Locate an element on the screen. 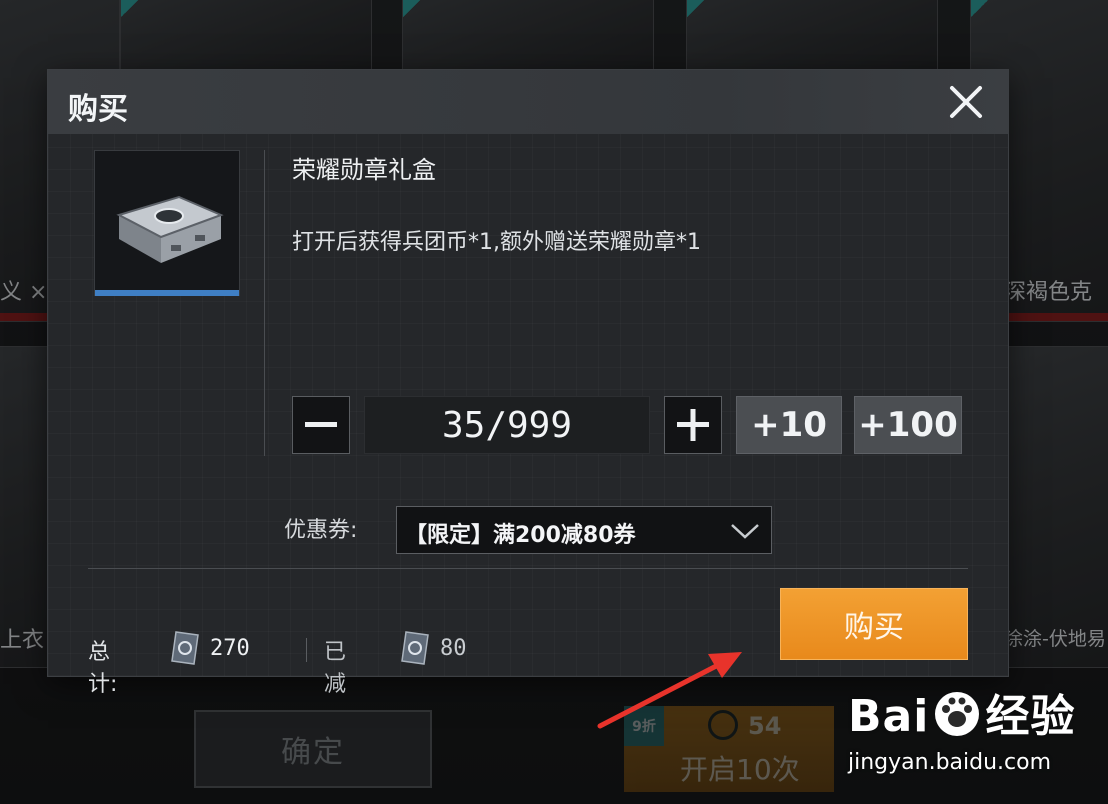 Image resolution: width=1108 pixels, height=804 pixels. baidu-watermark: Bai 经验 jingyan.baidu.com is located at coordinates (962, 727).